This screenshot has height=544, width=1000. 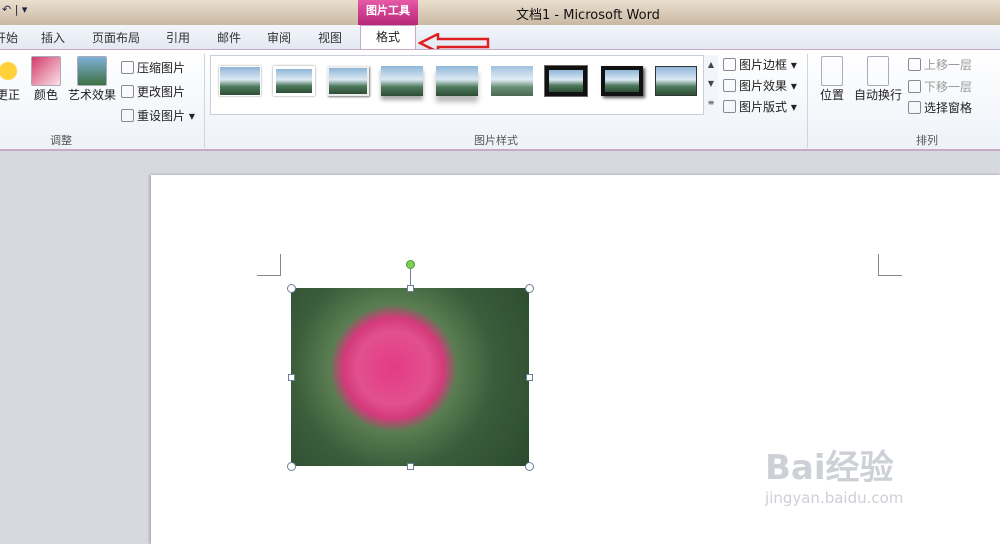 I want to click on gallery-more-icon: ≡, so click(x=711, y=102).